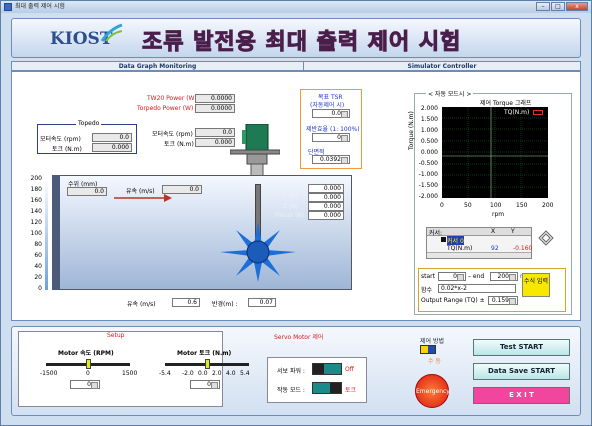  What do you see at coordinates (291, 206) in the screenshot?
I see `force-z-label: Z (N)` at bounding box center [291, 206].